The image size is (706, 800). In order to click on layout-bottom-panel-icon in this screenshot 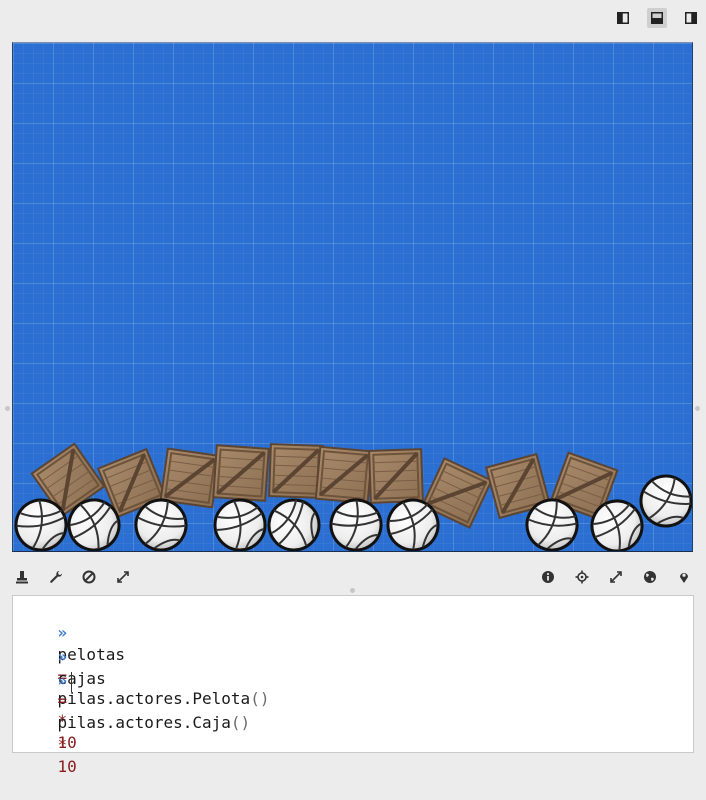, I will do `click(657, 18)`.